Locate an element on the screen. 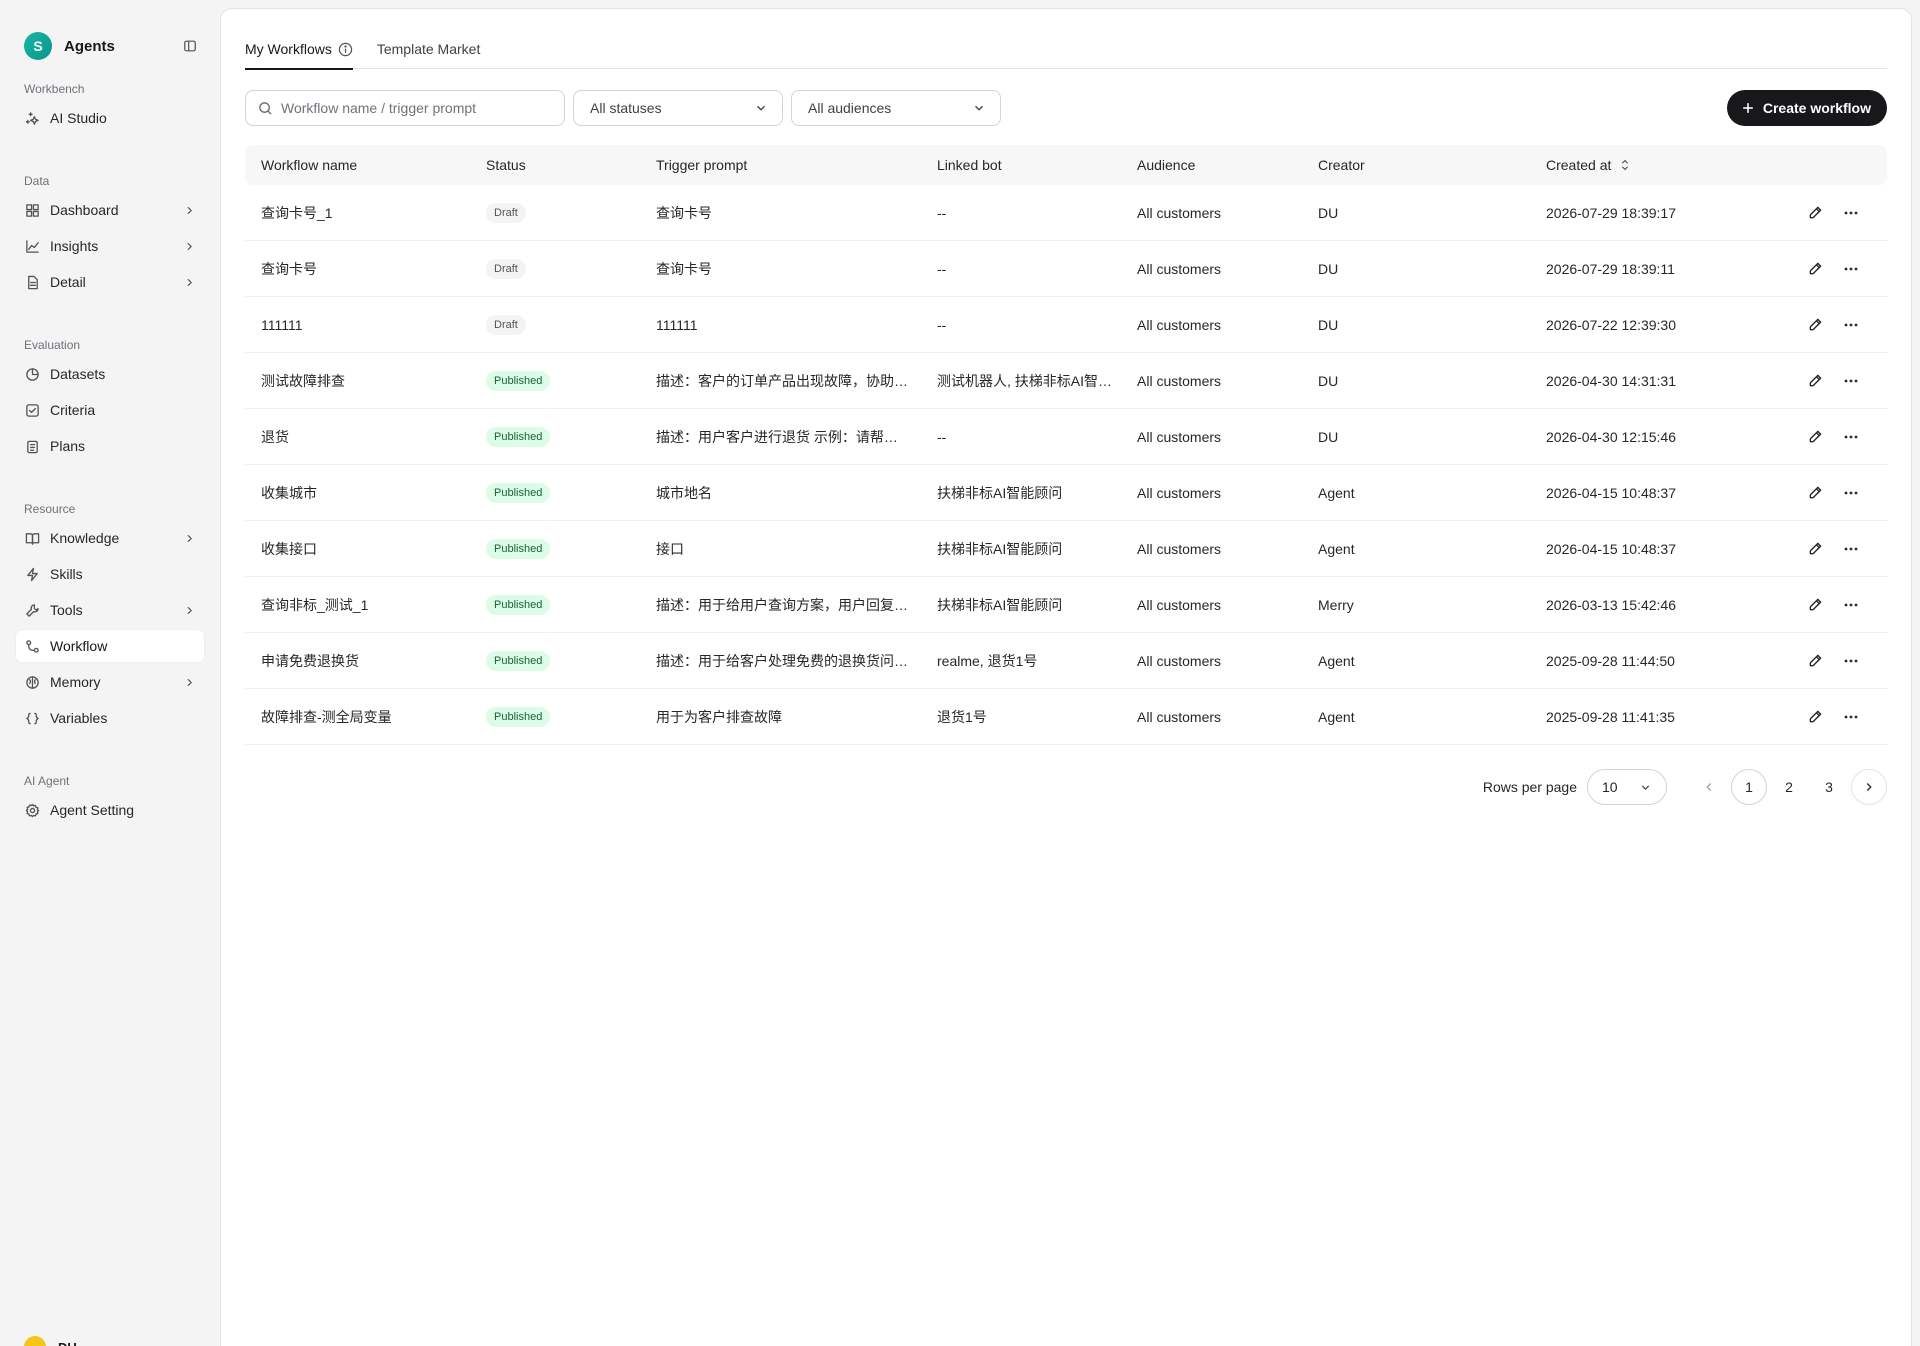  status-filter-select: All statuses is located at coordinates (678, 108).